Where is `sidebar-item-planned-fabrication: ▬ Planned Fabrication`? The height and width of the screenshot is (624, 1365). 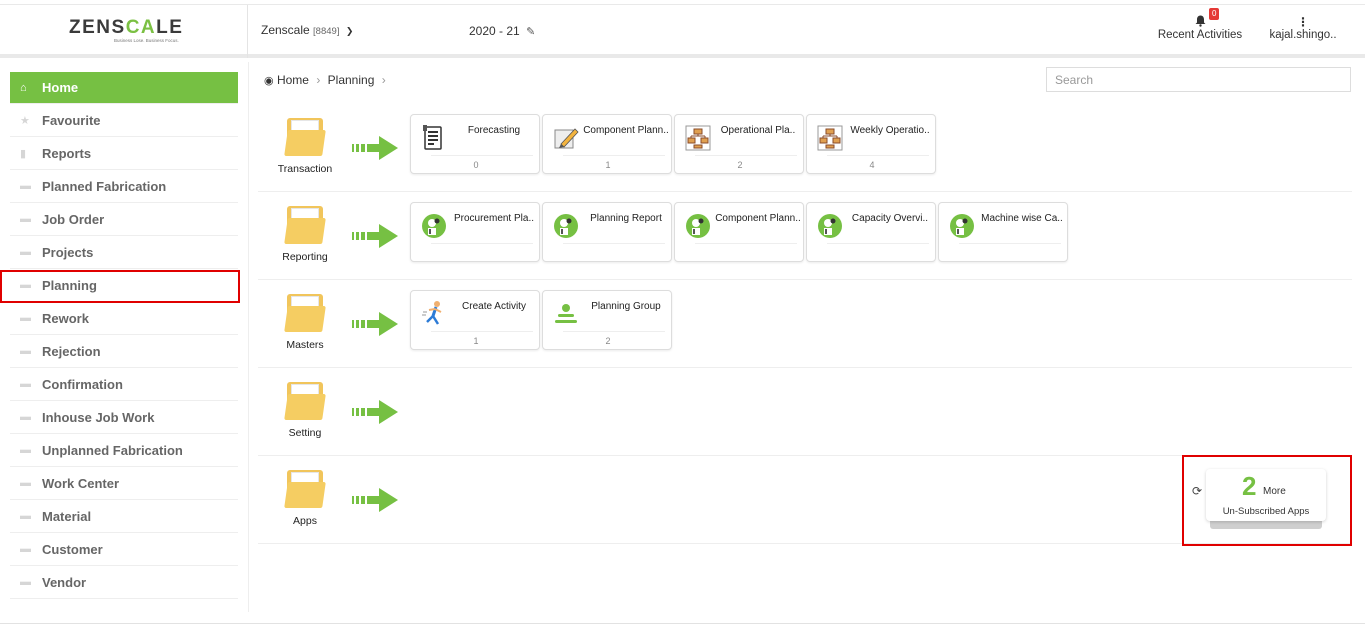 sidebar-item-planned-fabrication: ▬ Planned Fabrication is located at coordinates (124, 186).